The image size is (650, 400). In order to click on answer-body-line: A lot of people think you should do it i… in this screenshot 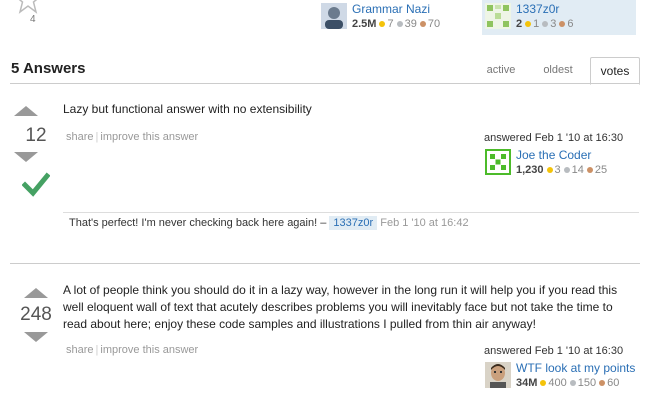, I will do `click(340, 290)`.